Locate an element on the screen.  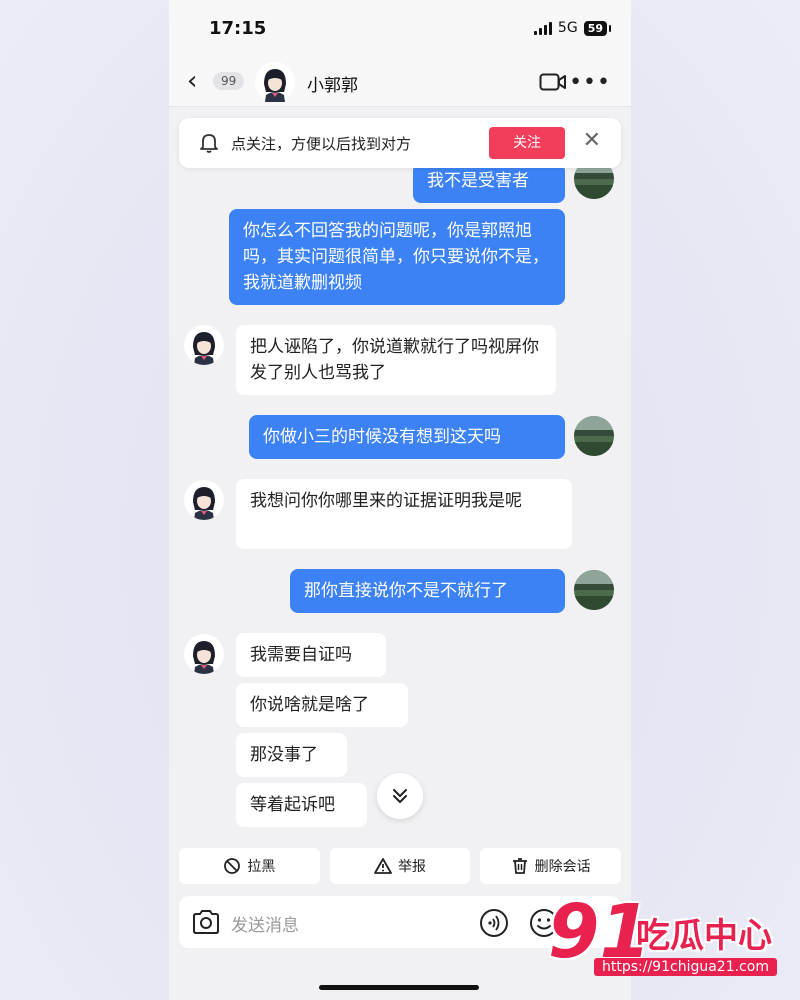
message-bubble-incoming: 我需要自证吗 is located at coordinates (311, 655).